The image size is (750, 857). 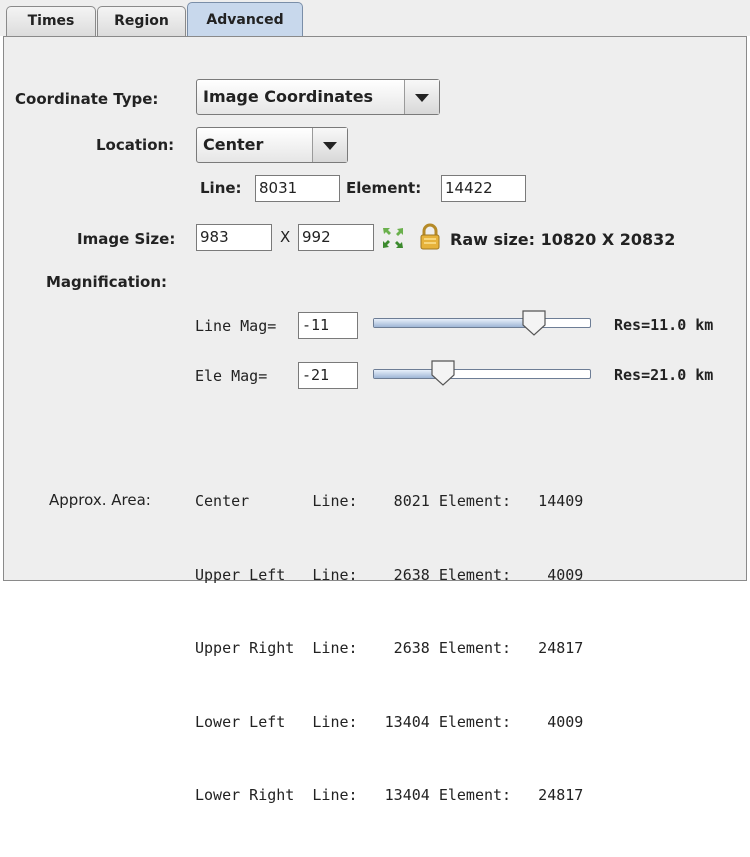 What do you see at coordinates (236, 326) in the screenshot?
I see `line-mag-label: Line Mag=` at bounding box center [236, 326].